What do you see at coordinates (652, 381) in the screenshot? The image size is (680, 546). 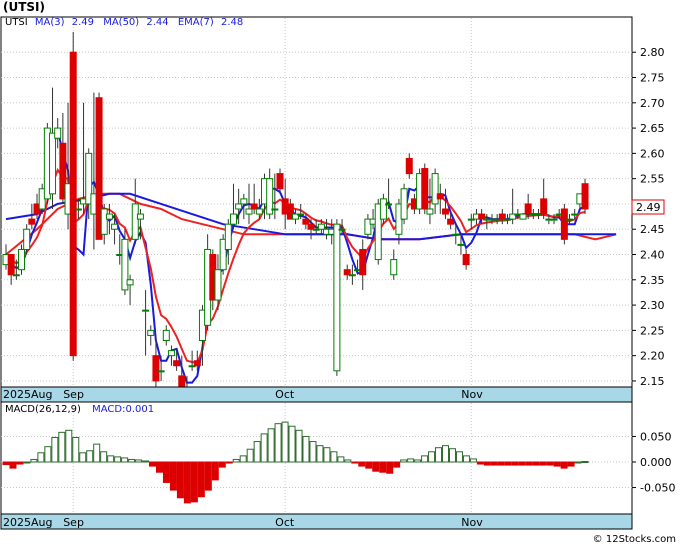 I see `price-tick-label: 2.15` at bounding box center [652, 381].